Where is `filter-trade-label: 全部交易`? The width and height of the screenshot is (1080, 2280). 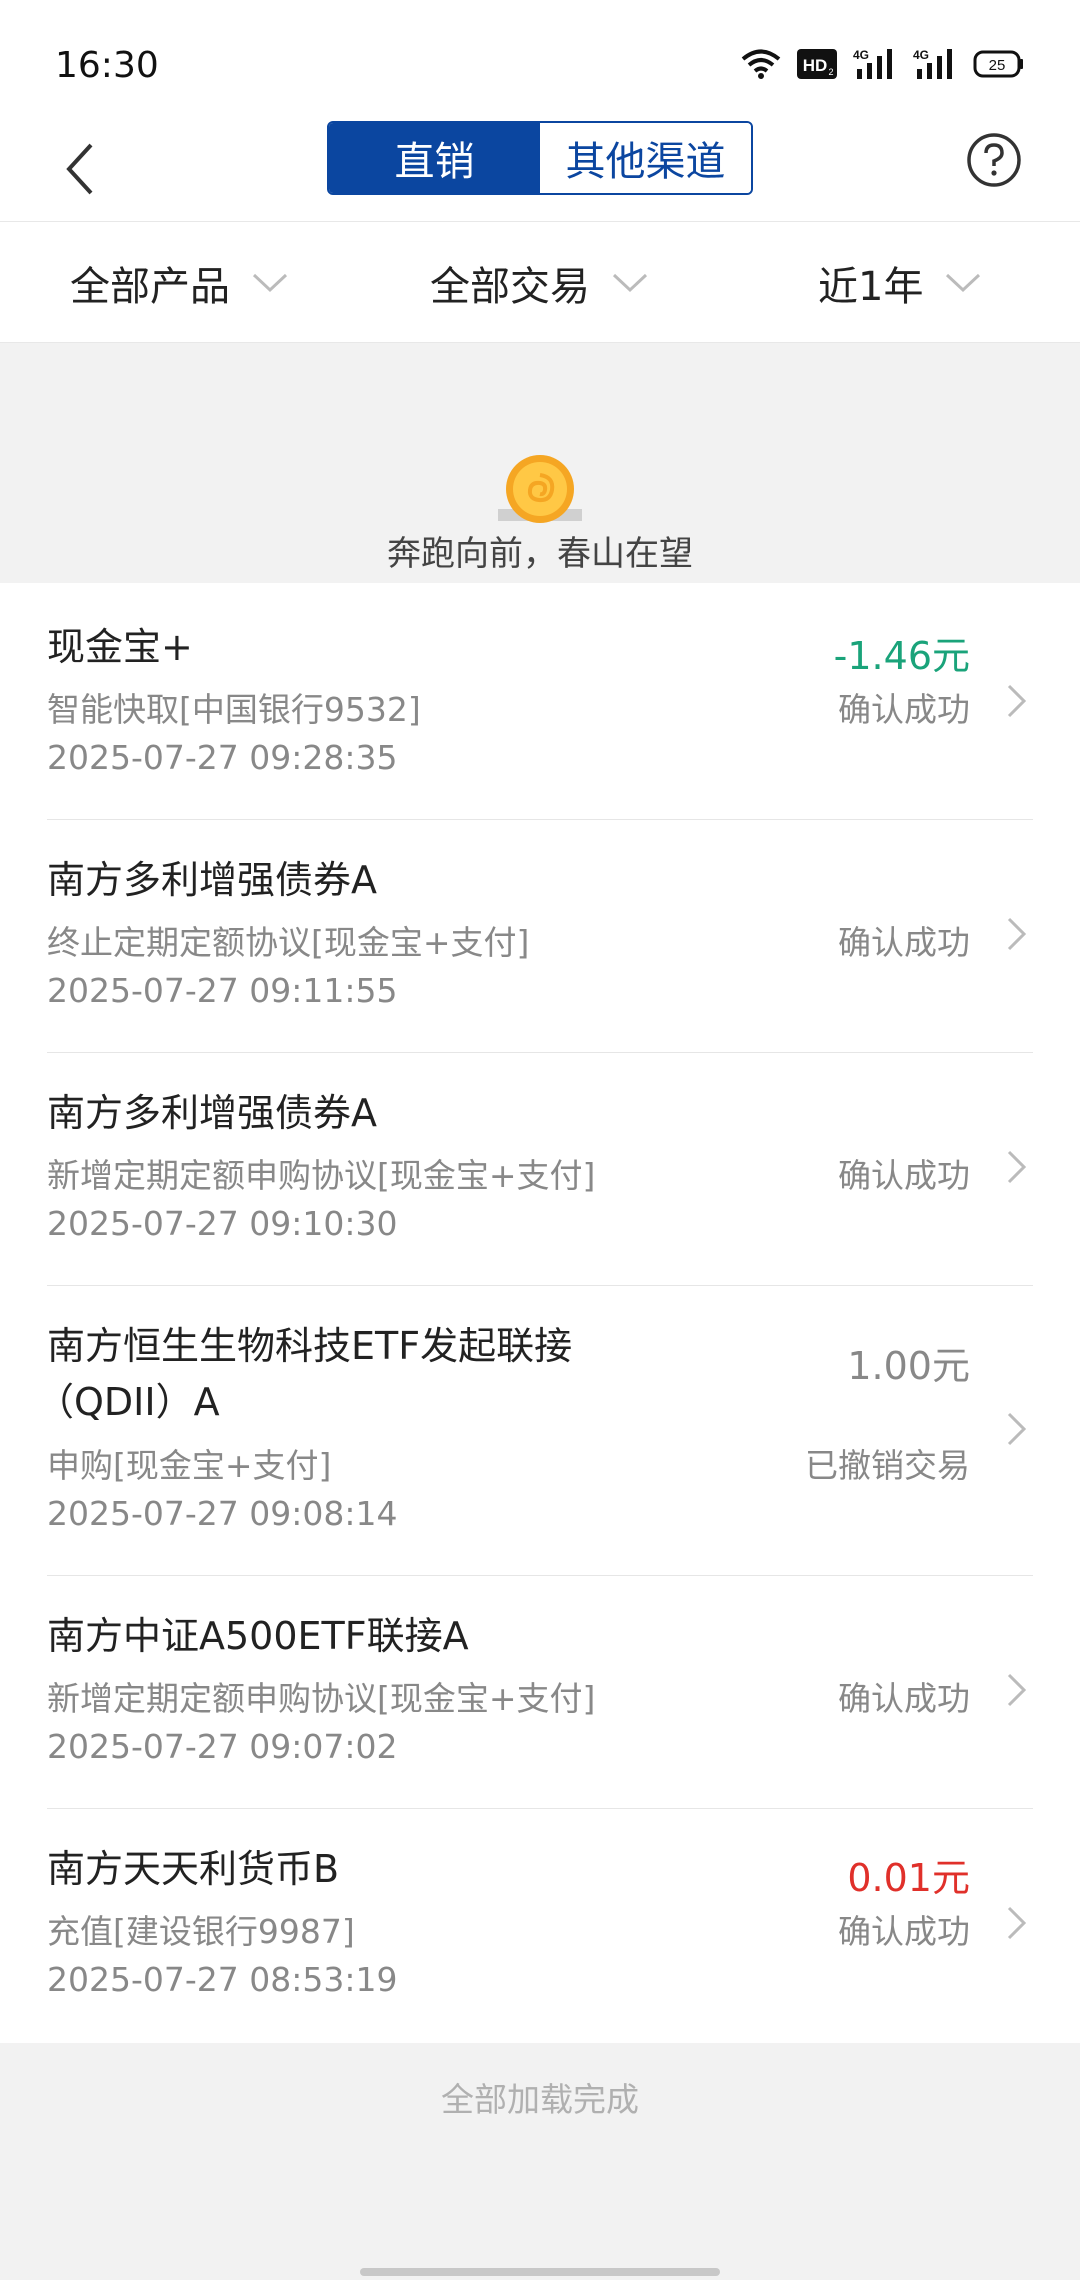 filter-trade-label: 全部交易 is located at coordinates (510, 287).